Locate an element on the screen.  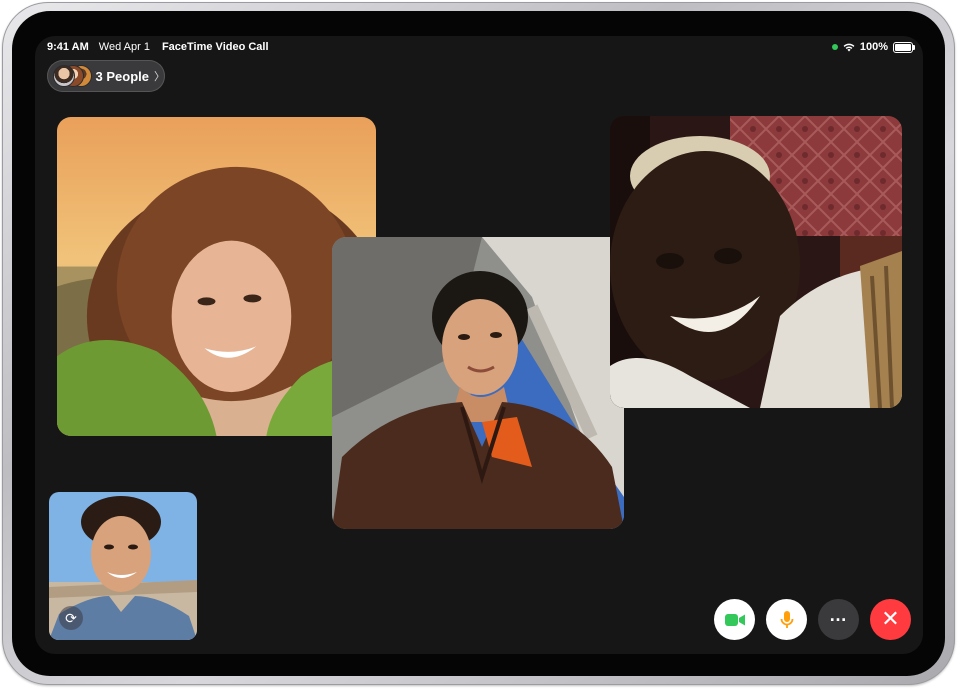
camera-button is located at coordinates (734, 619).